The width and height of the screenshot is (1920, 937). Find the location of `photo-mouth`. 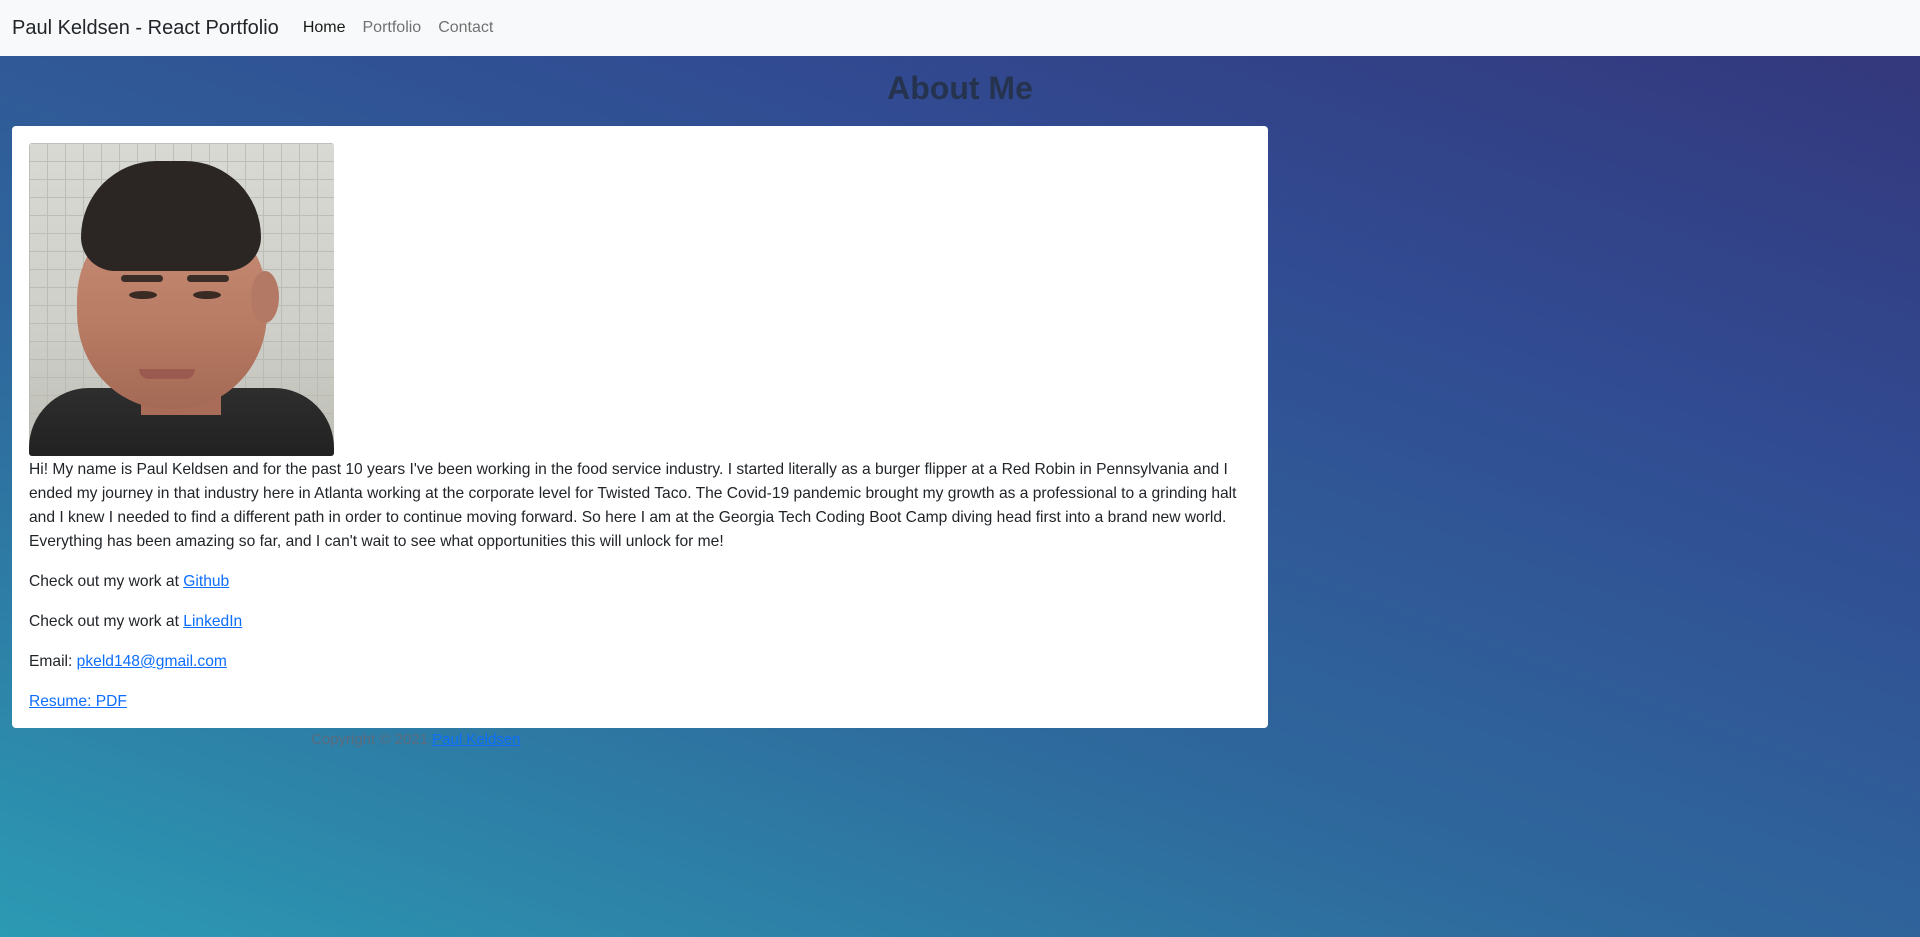

photo-mouth is located at coordinates (167, 374).